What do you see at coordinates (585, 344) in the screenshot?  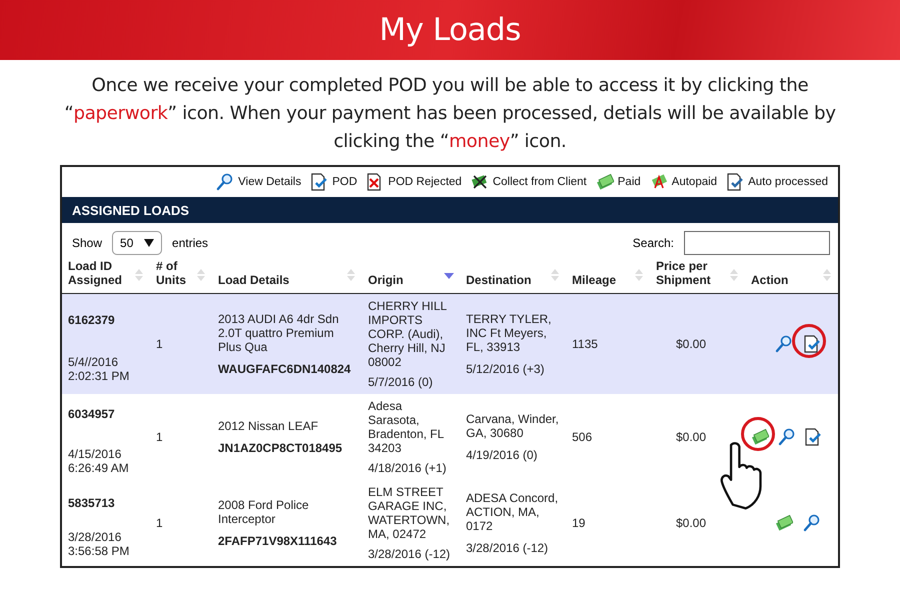 I see `mileage-cell-text: 1135` at bounding box center [585, 344].